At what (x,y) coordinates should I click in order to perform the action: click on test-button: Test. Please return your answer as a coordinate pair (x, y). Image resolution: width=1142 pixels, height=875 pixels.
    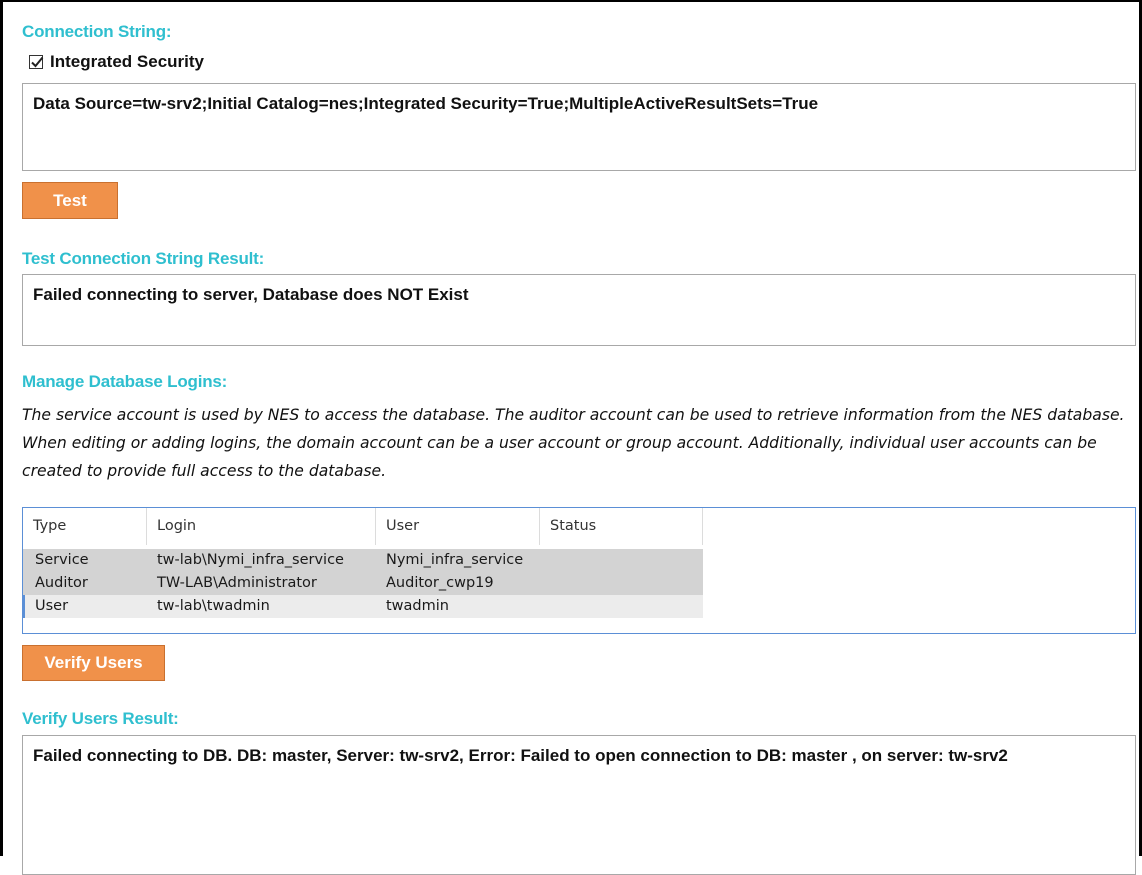
    Looking at the image, I should click on (70, 200).